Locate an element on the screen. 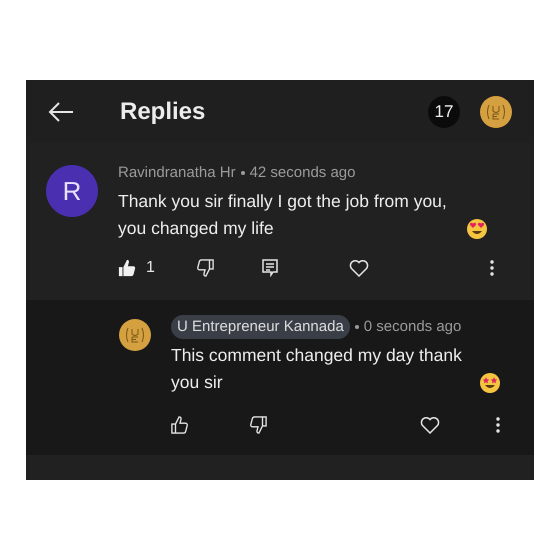 This screenshot has height=560, width=560. author-name: Ravindranatha Hr is located at coordinates (177, 173).